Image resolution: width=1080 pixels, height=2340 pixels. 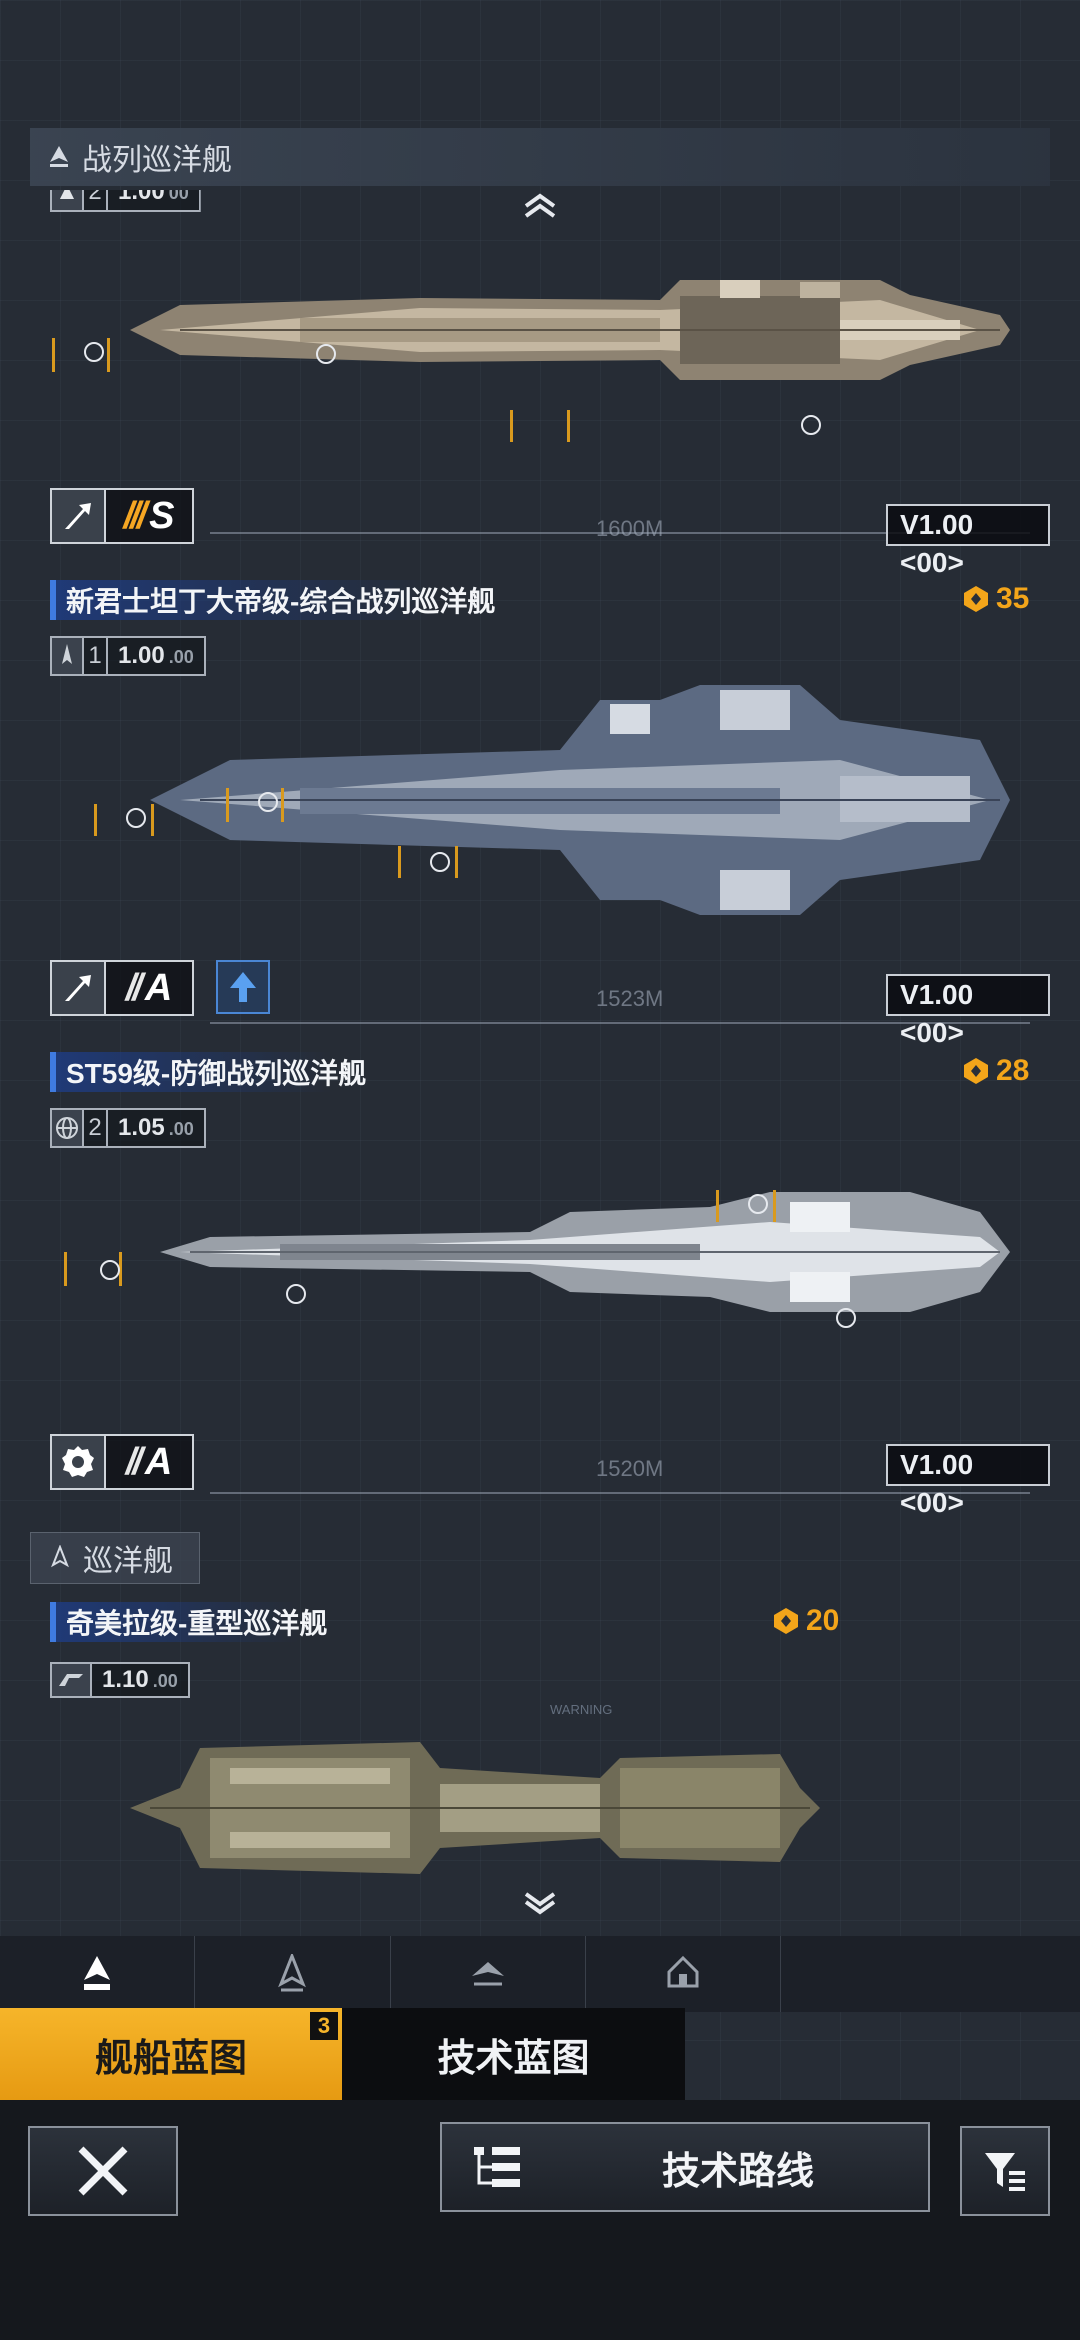 What do you see at coordinates (630, 998) in the screenshot?
I see `length-label: 1523M` at bounding box center [630, 998].